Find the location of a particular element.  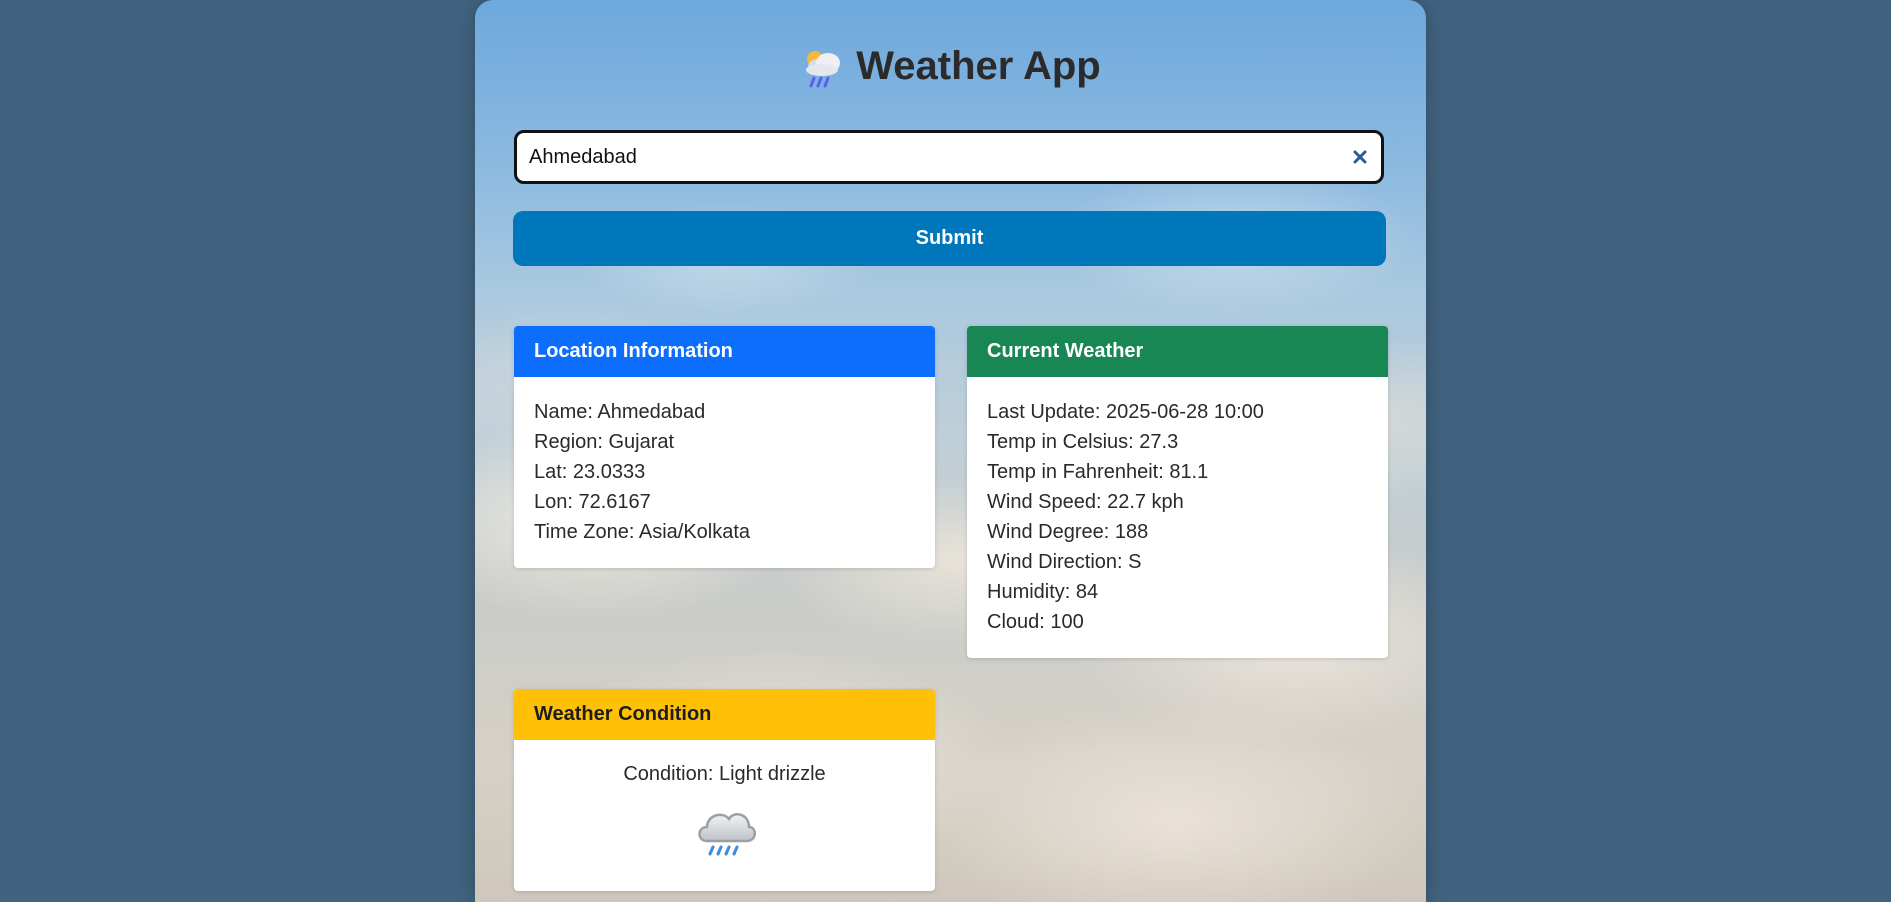

light-drizzle-icon is located at coordinates (726, 834).